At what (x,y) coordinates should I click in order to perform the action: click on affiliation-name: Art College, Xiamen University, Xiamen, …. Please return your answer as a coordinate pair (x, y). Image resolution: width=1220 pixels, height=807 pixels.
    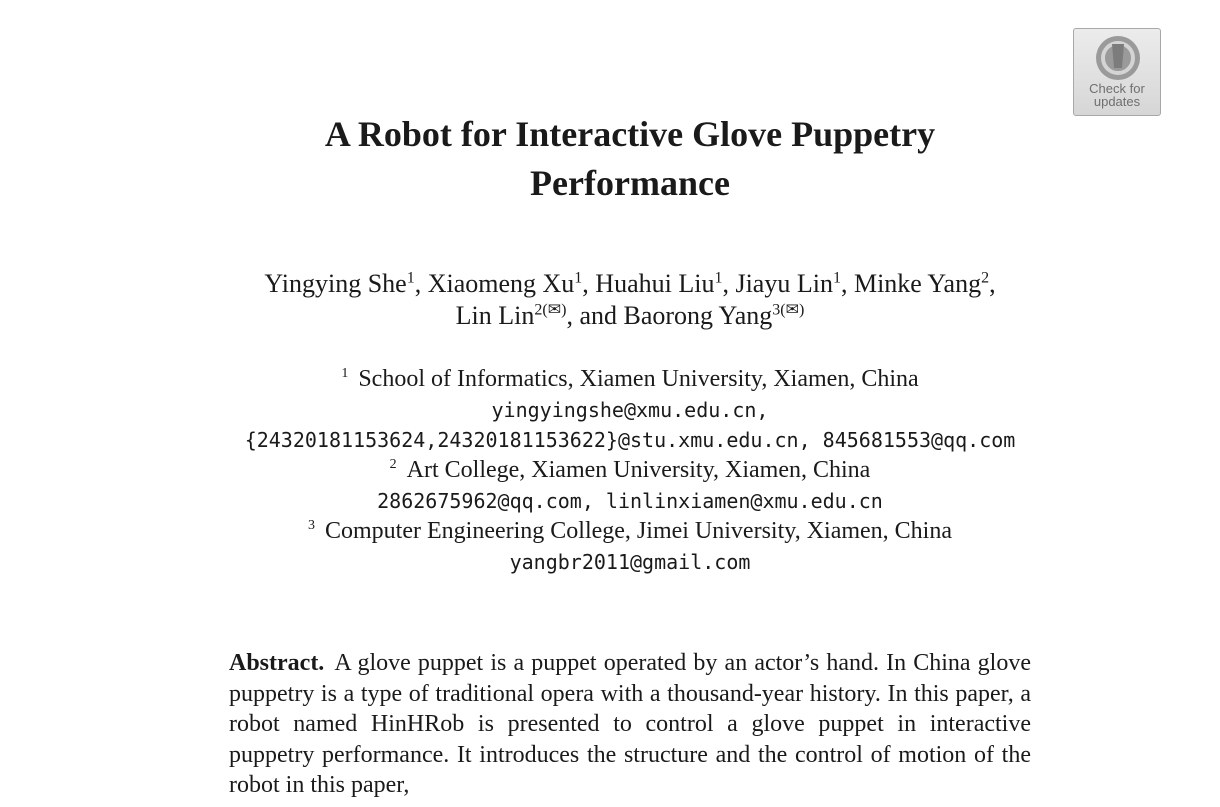
    Looking at the image, I should click on (638, 470).